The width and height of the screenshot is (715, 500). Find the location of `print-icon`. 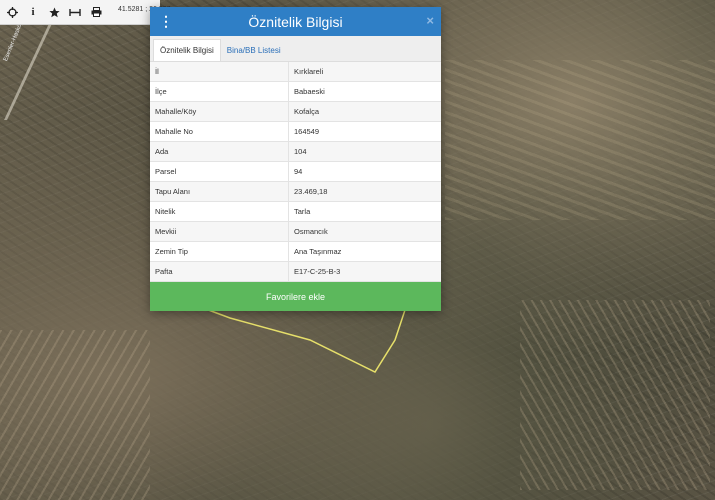

print-icon is located at coordinates (96, 12).